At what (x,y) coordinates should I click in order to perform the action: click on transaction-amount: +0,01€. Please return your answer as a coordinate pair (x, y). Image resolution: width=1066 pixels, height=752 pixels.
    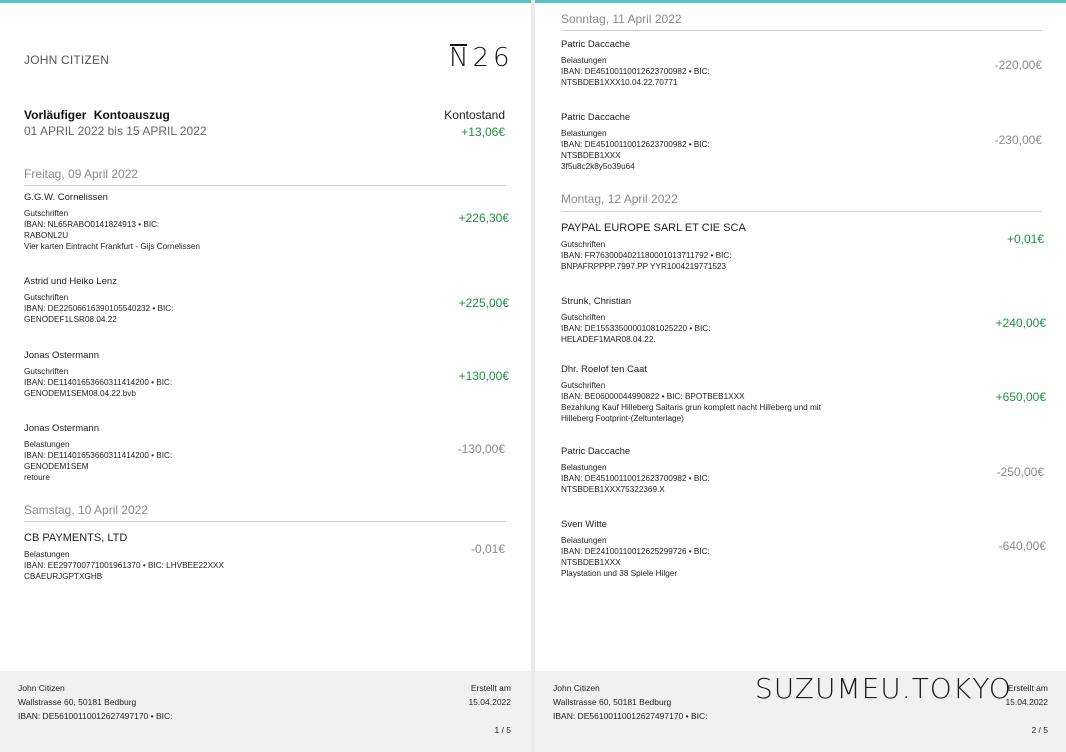
    Looking at the image, I should click on (1025, 239).